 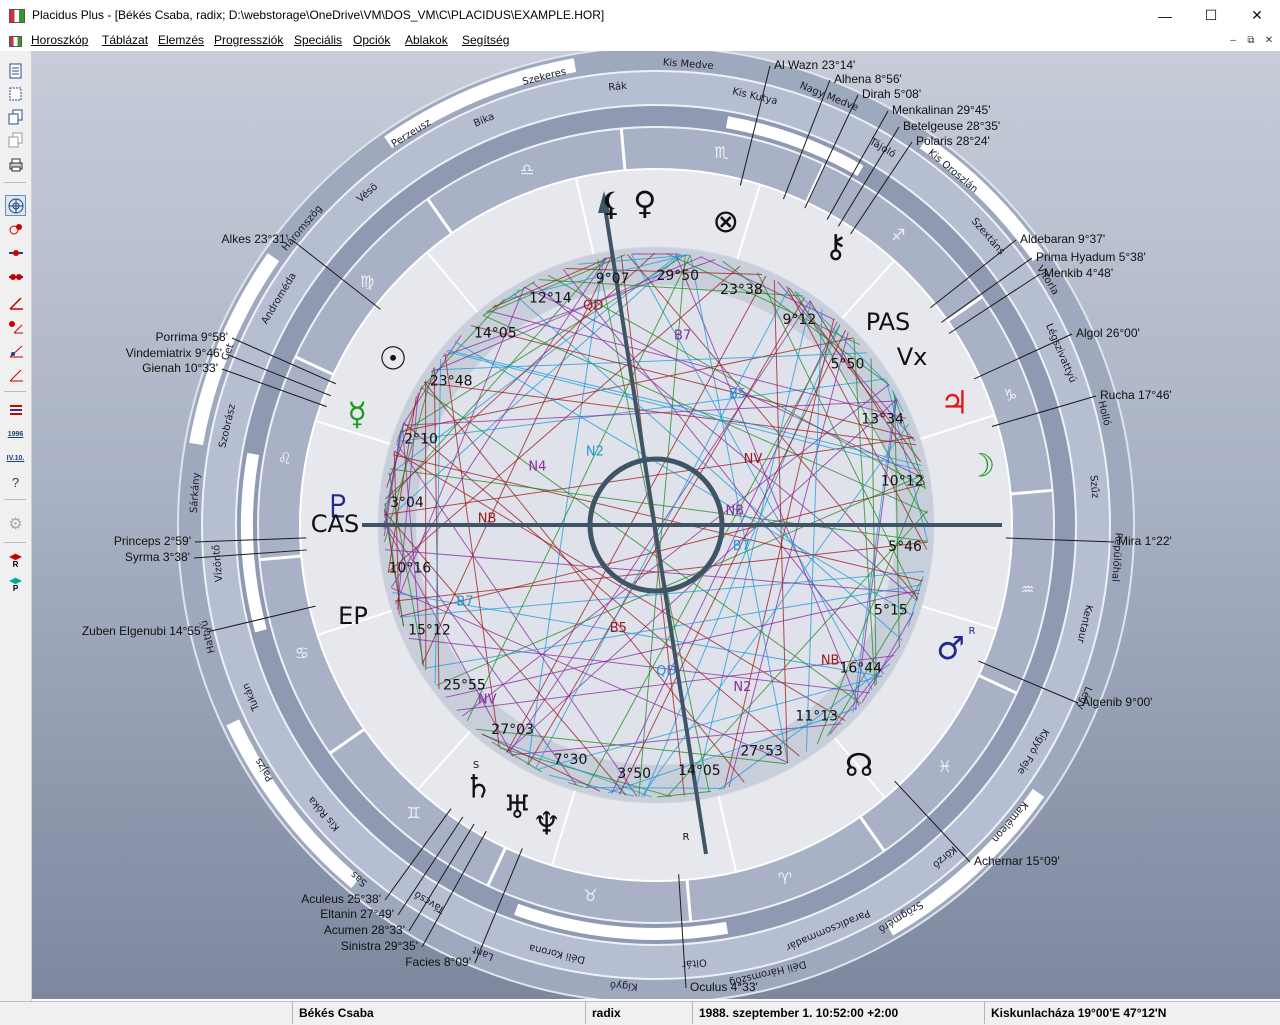 I want to click on vertex-marker: Vx, so click(x=912, y=357).